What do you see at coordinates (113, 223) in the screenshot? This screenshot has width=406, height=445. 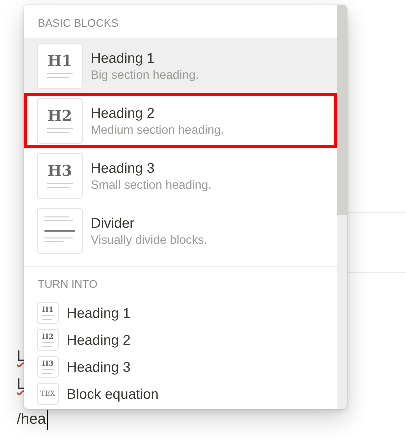 I see `item-title: Divider` at bounding box center [113, 223].